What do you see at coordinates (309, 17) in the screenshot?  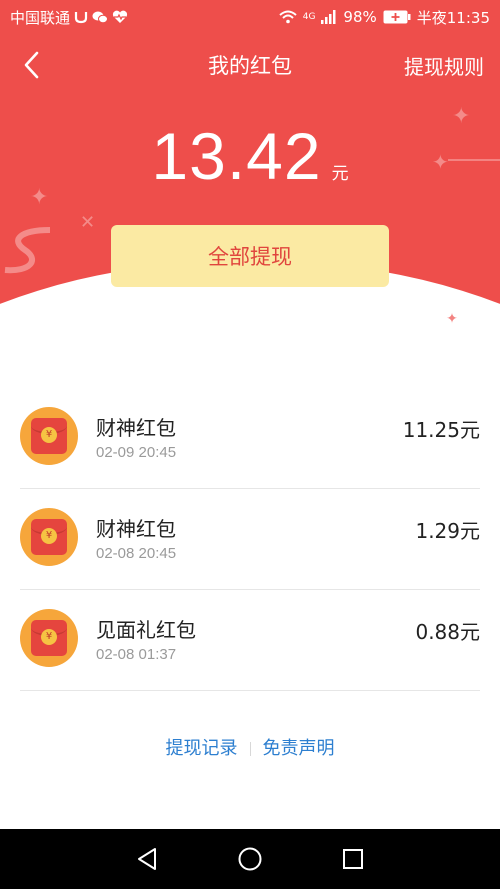 I see `network-type: 4G` at bounding box center [309, 17].